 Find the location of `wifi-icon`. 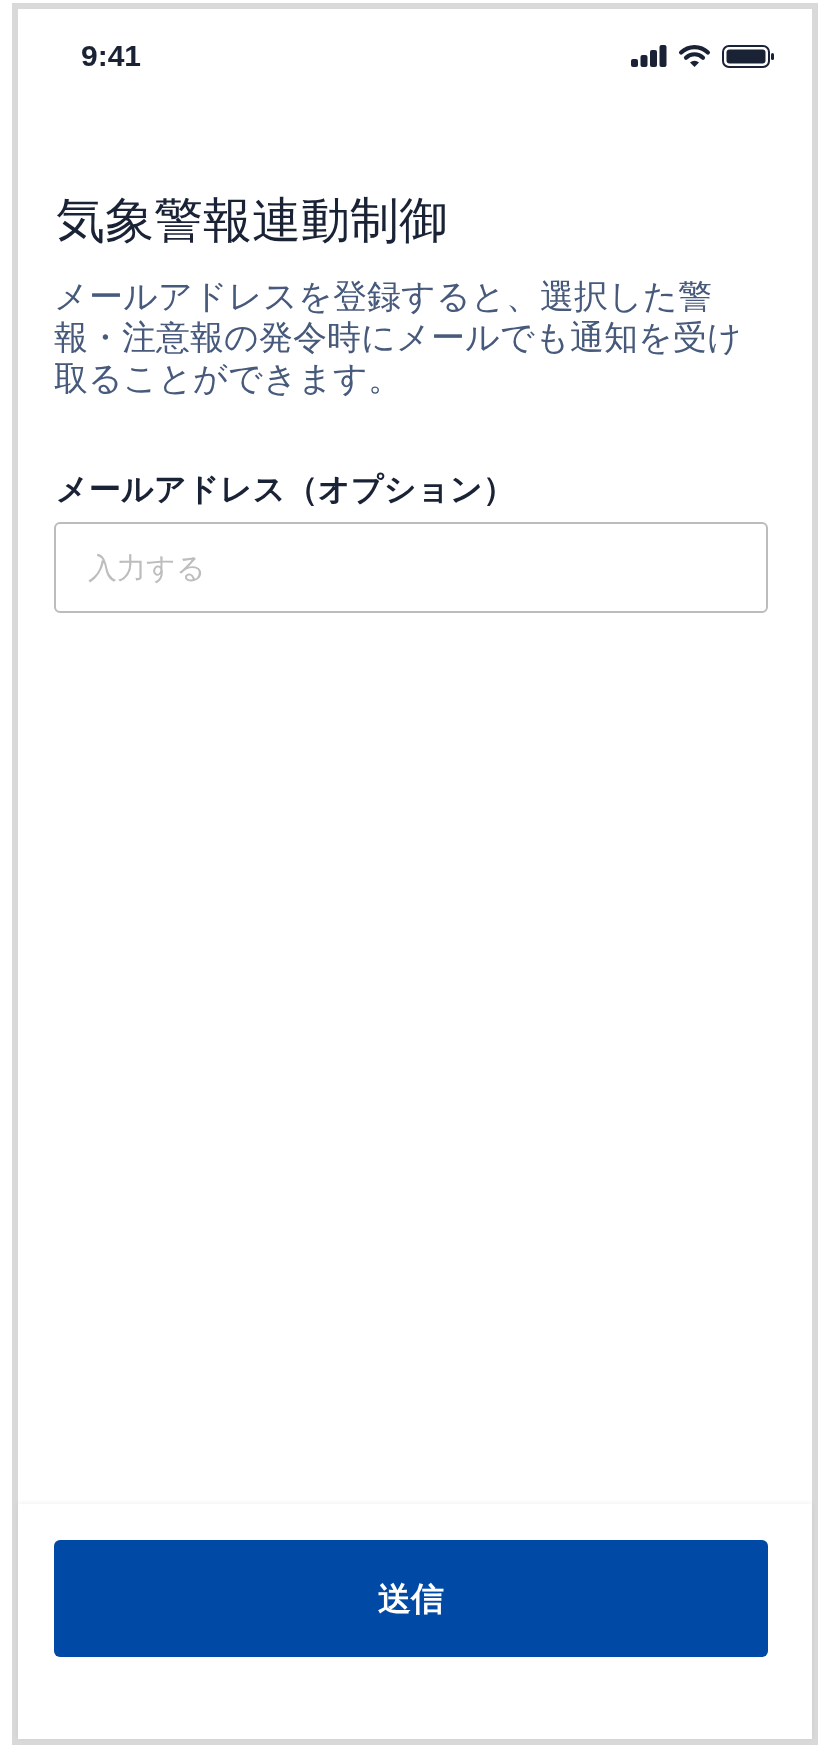

wifi-icon is located at coordinates (694, 56).